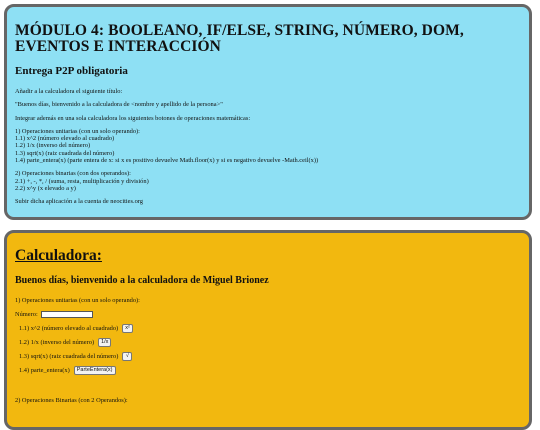 The height and width of the screenshot is (430, 540). Describe the element at coordinates (53, 146) in the screenshot. I see `instruction-line: 1.2) 1/x (inverso del número)` at that location.